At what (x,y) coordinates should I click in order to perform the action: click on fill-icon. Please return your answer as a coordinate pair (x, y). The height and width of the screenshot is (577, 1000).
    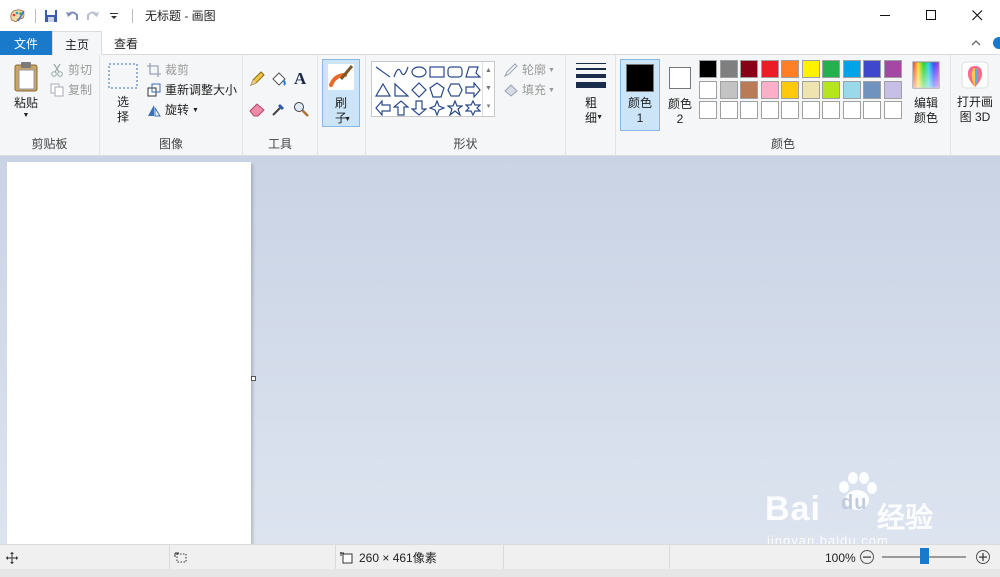
    Looking at the image, I should click on (511, 90).